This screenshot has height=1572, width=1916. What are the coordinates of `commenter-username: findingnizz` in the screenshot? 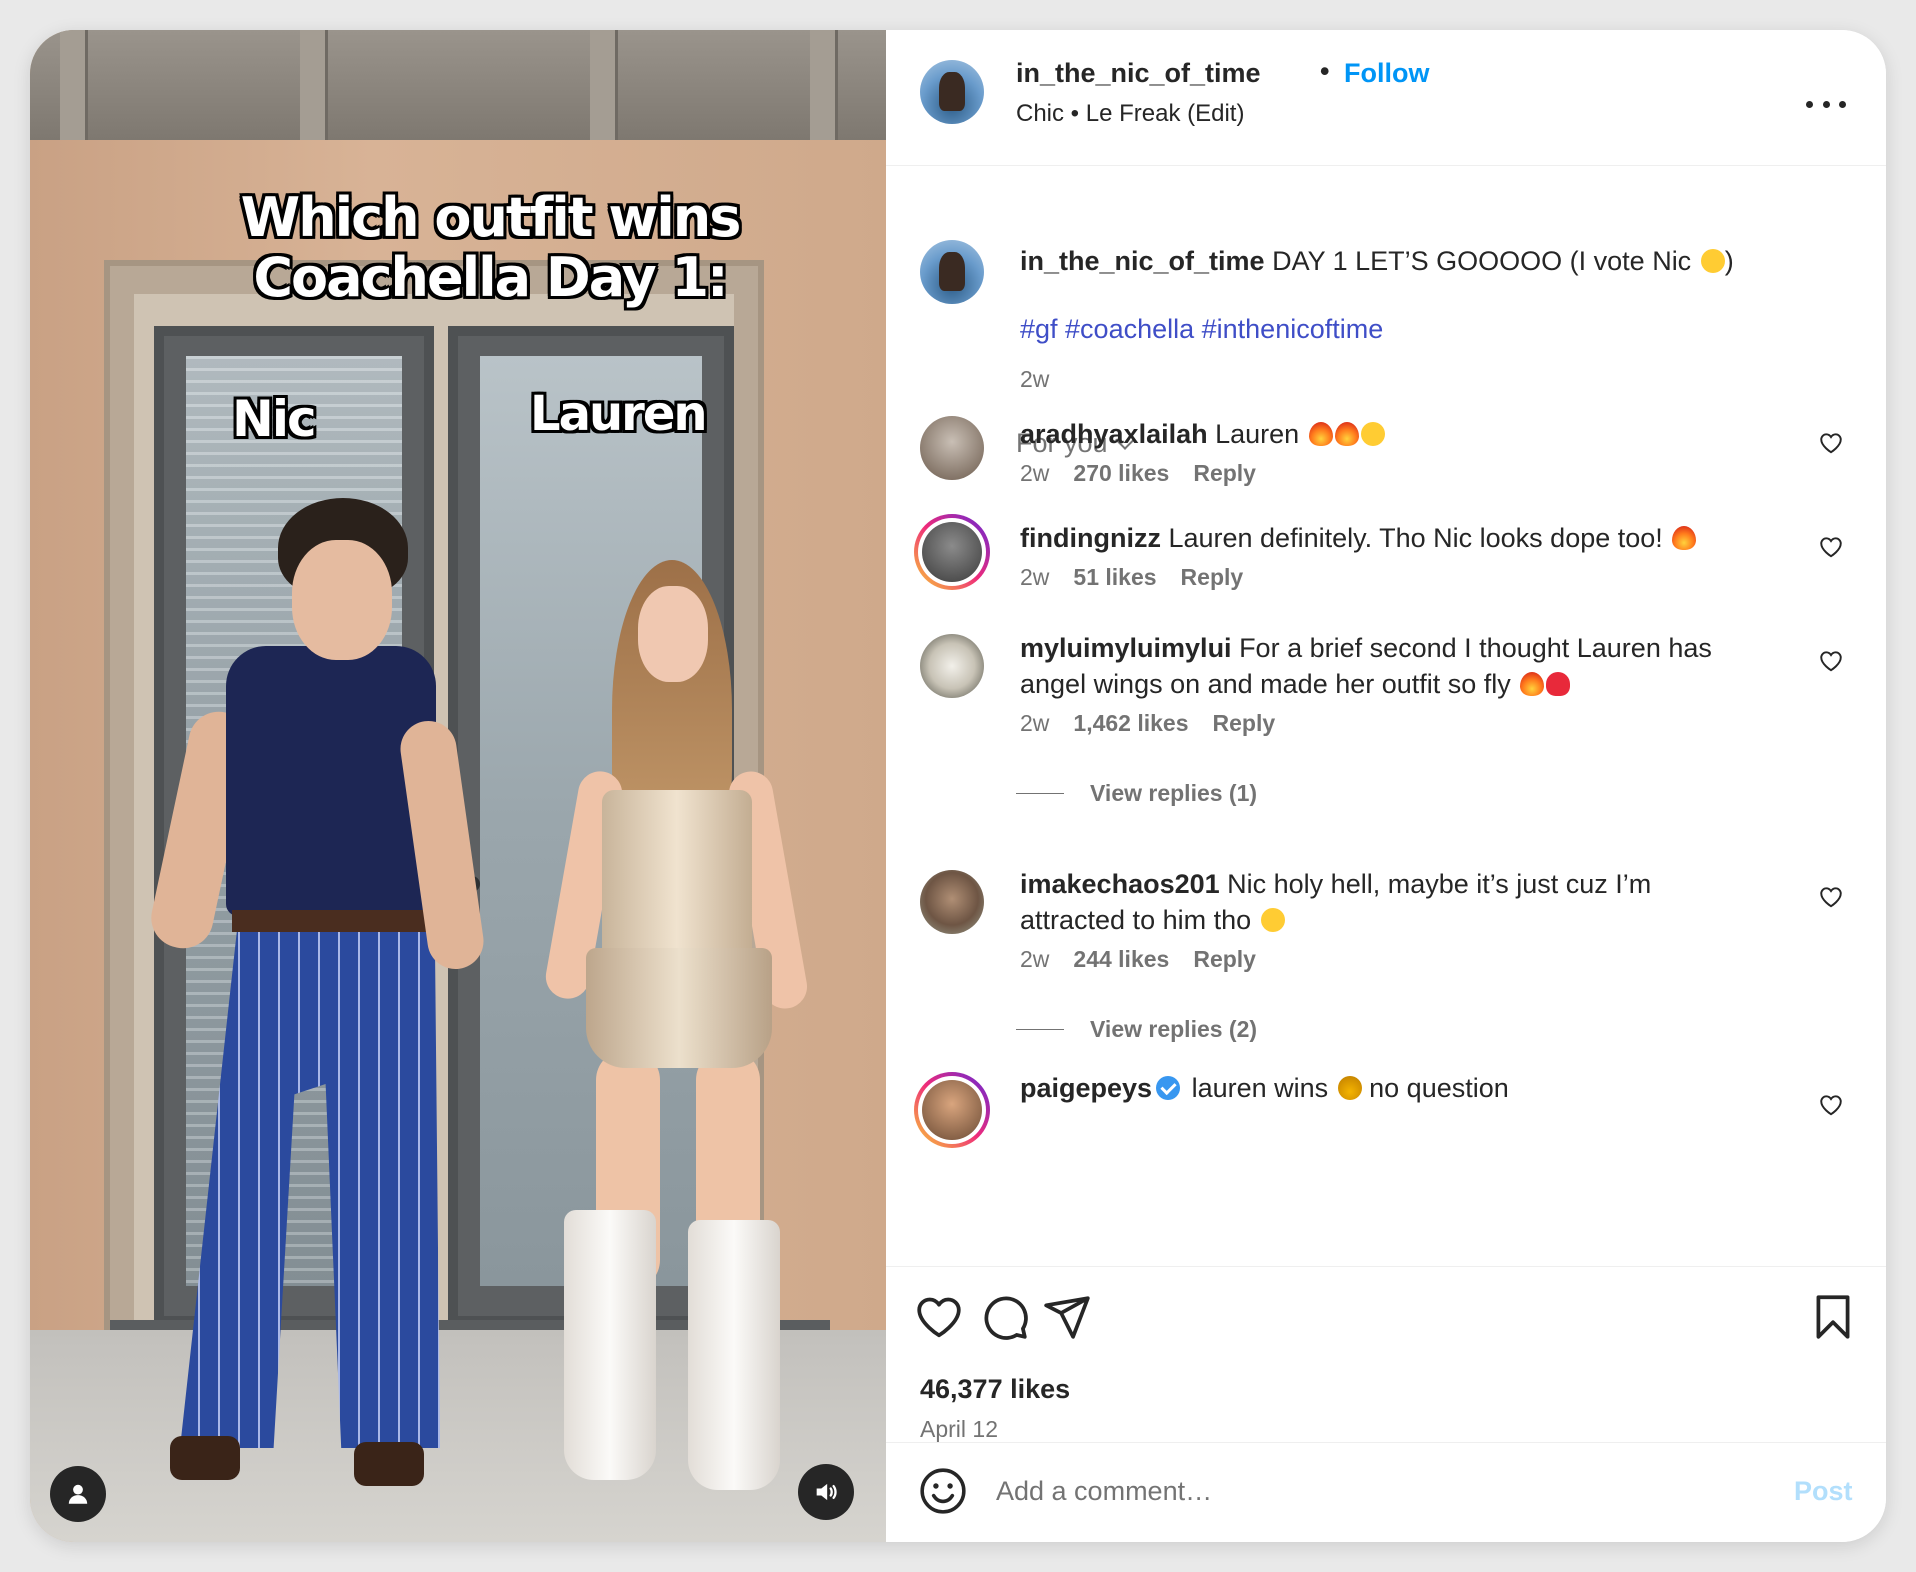 It's located at (1090, 538).